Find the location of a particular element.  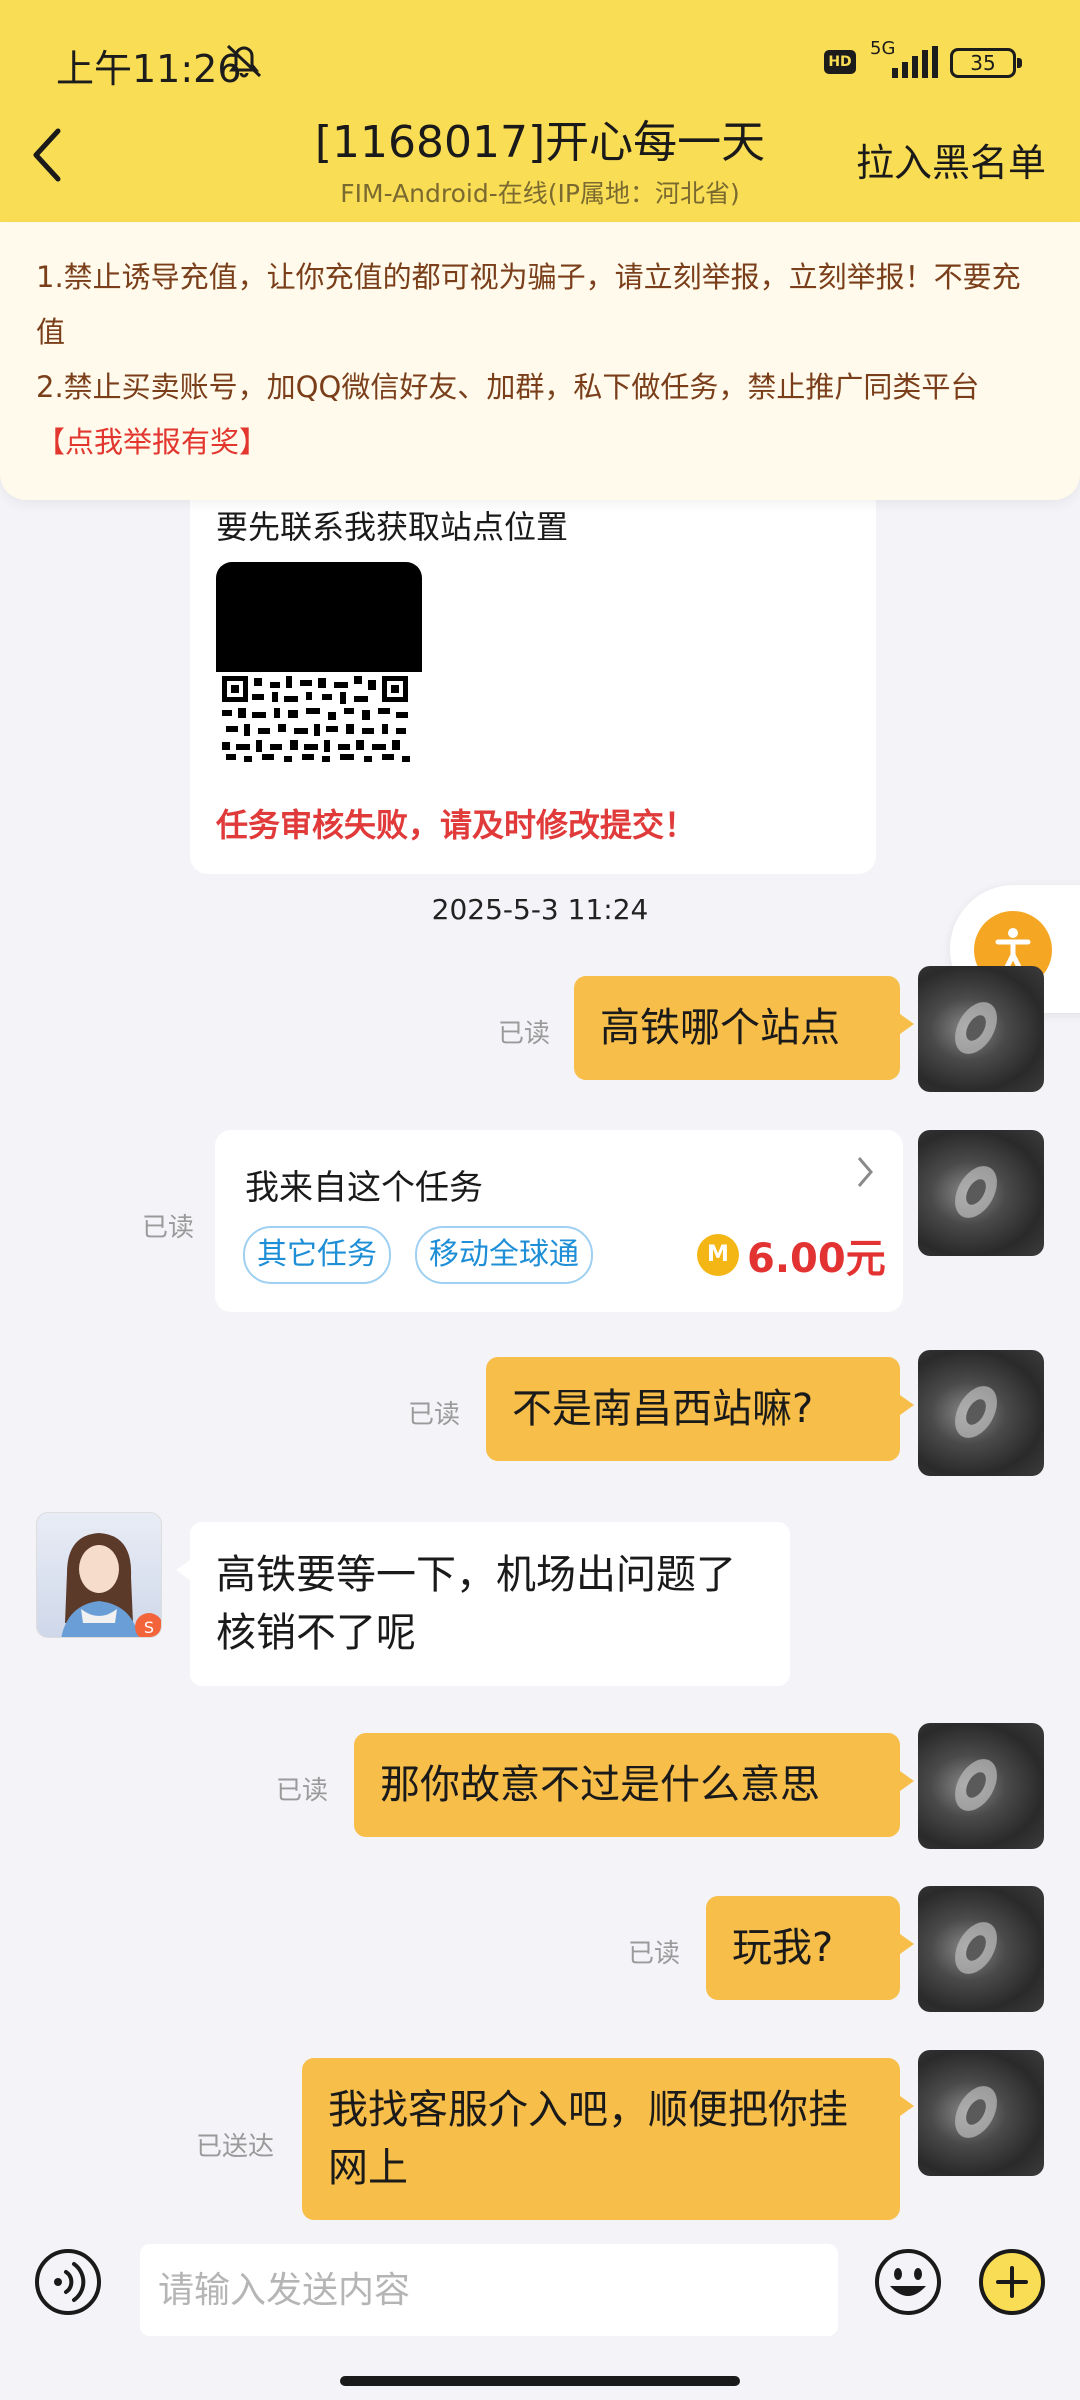

message-bubble-self: 不是南昌西站嘛? is located at coordinates (700, 1409).